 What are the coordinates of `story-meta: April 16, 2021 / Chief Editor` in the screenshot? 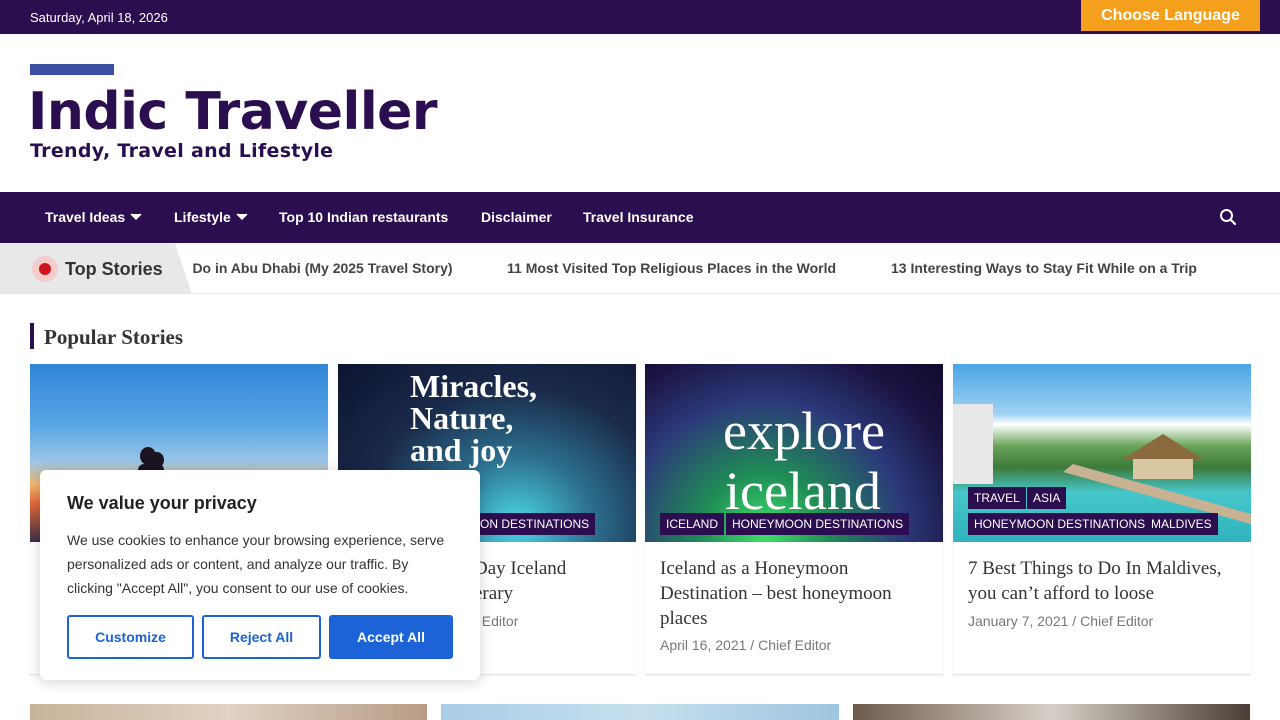 It's located at (745, 645).